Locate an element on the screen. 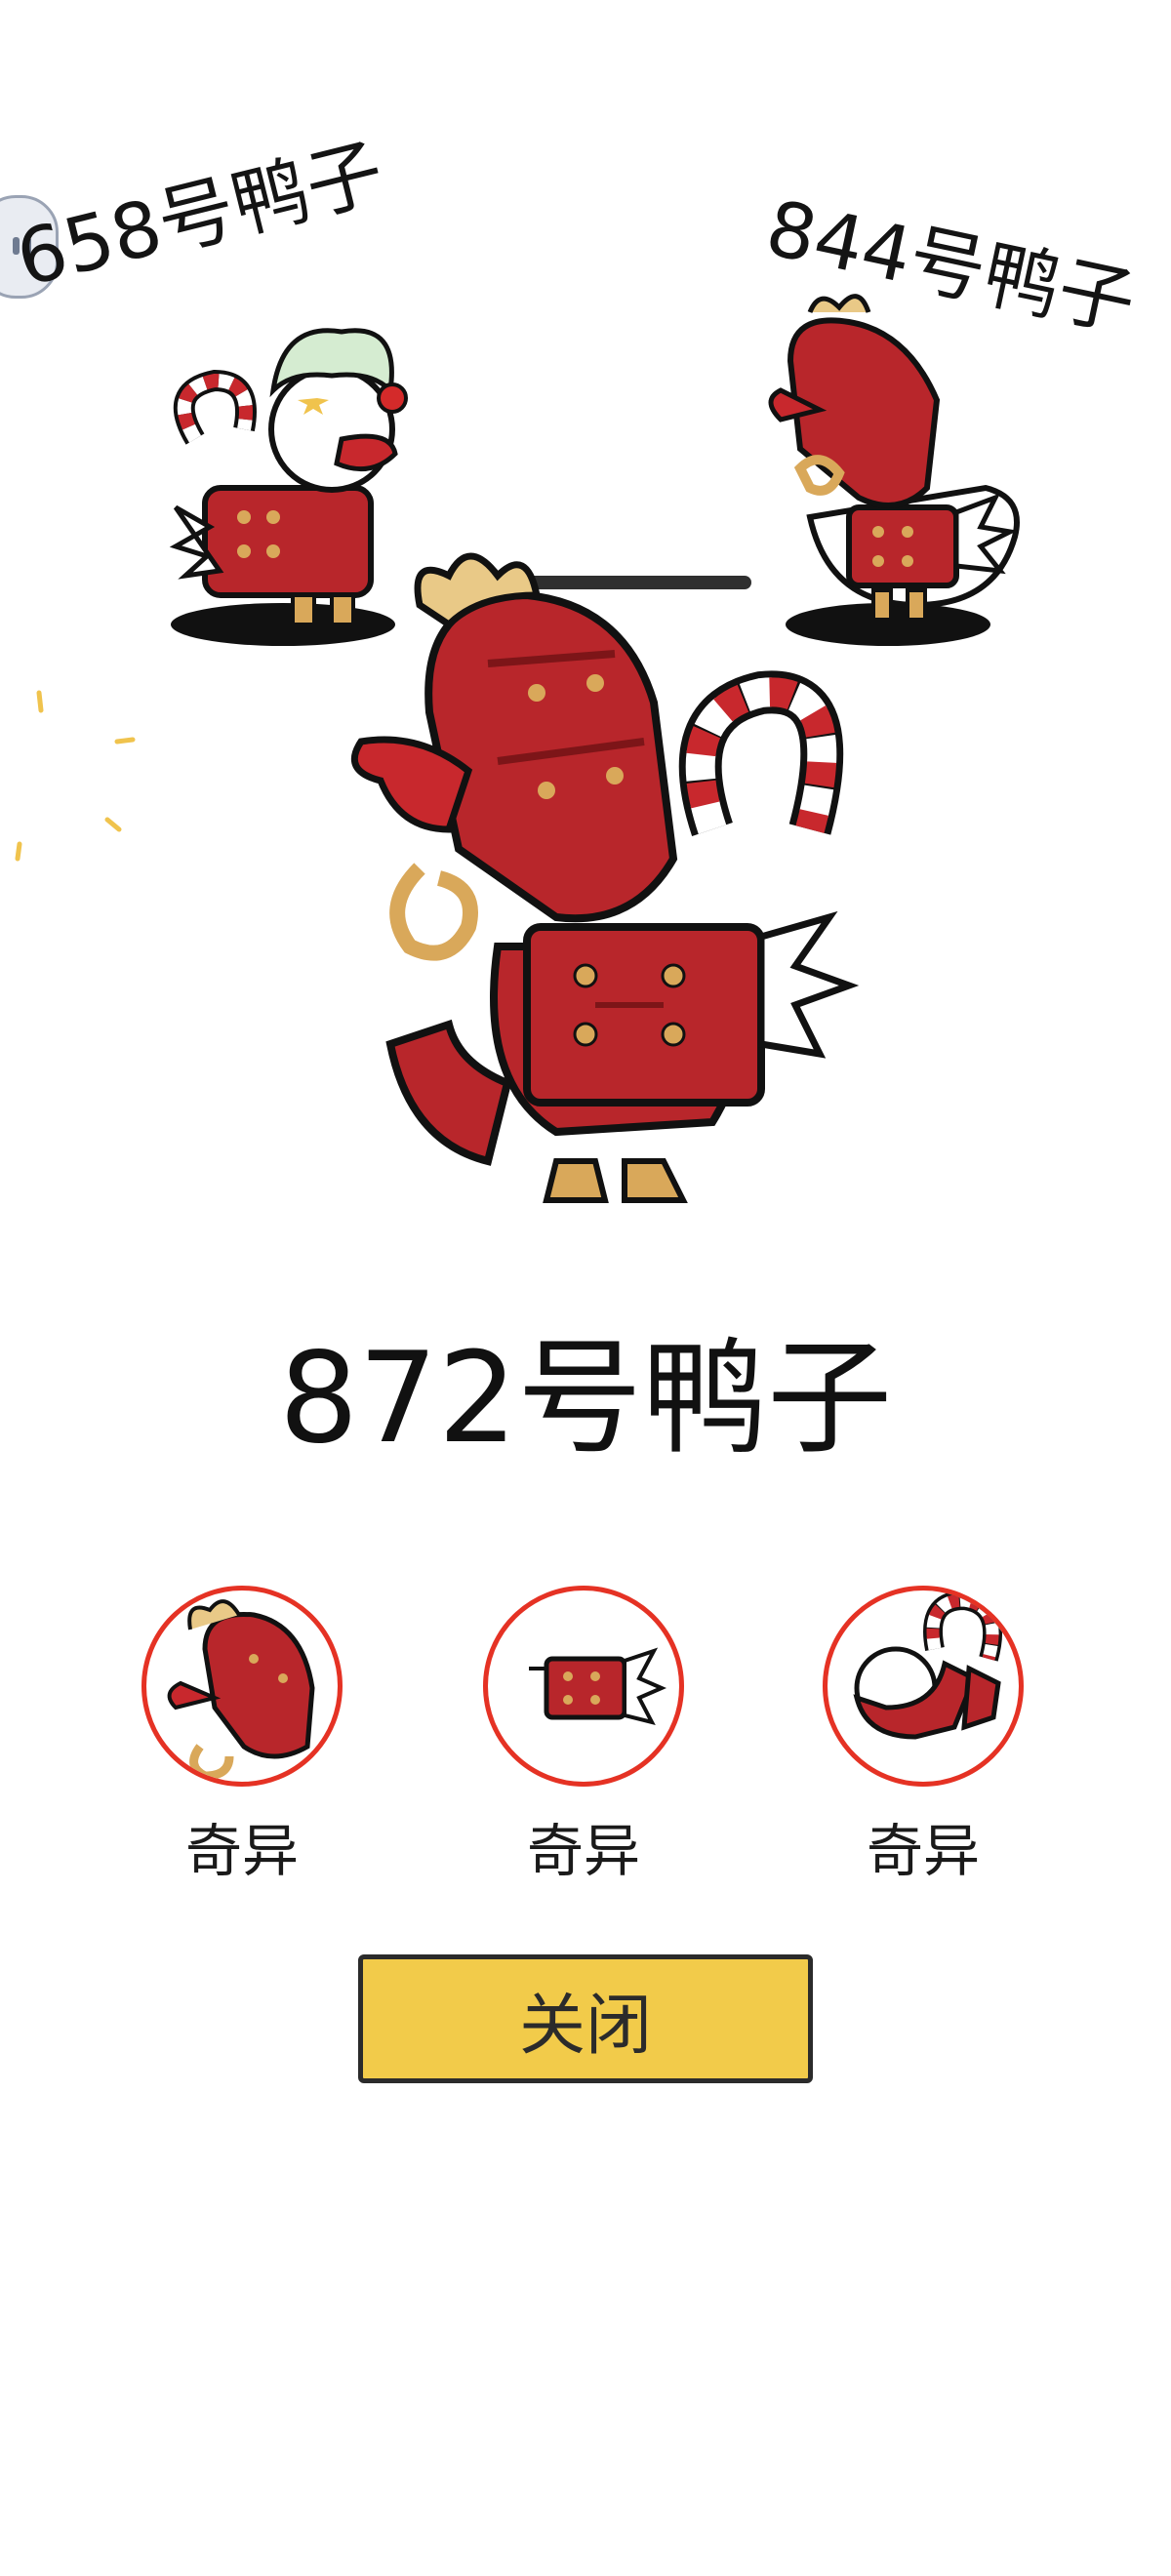 This screenshot has height=2576, width=1171. main-duck is located at coordinates (595, 873).